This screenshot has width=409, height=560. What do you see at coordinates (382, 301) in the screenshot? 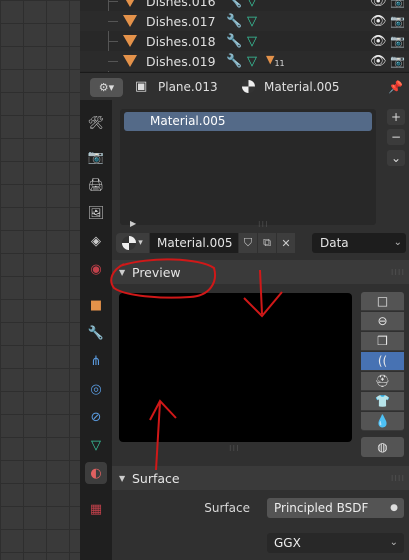
I see `flat-preview-button: □` at bounding box center [382, 301].